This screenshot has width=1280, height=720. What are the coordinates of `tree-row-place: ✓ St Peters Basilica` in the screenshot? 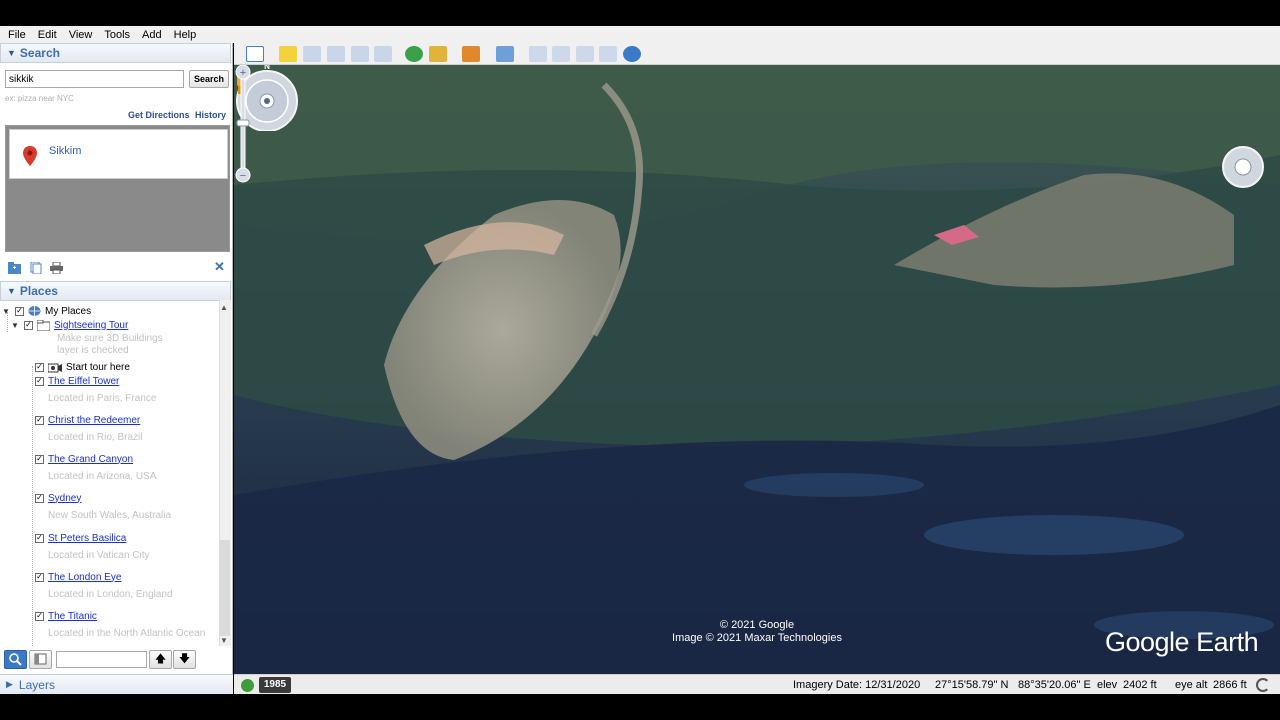 It's located at (80, 538).